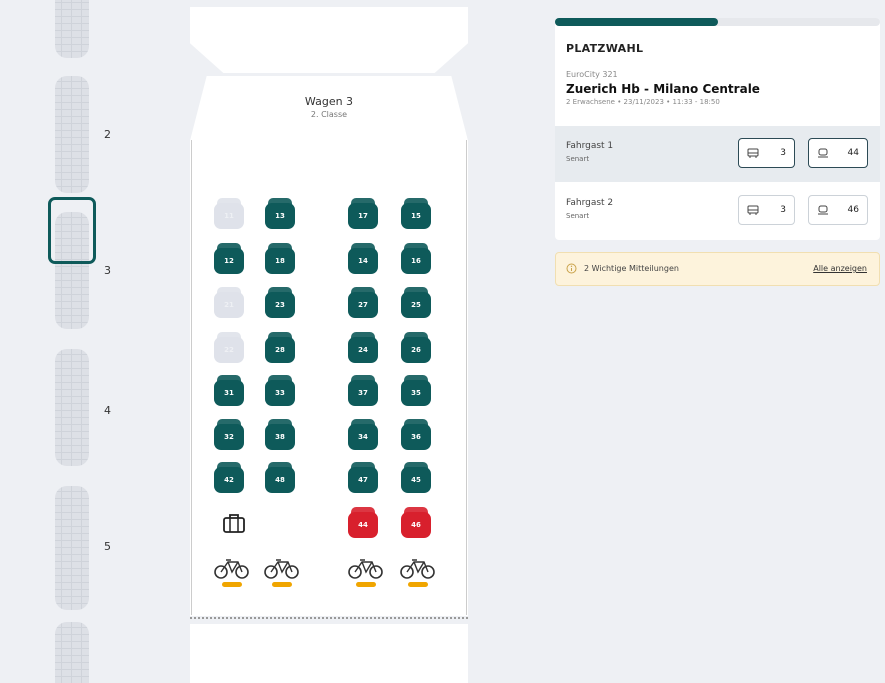 This screenshot has width=885, height=683. I want to click on seat-number: 25, so click(416, 305).